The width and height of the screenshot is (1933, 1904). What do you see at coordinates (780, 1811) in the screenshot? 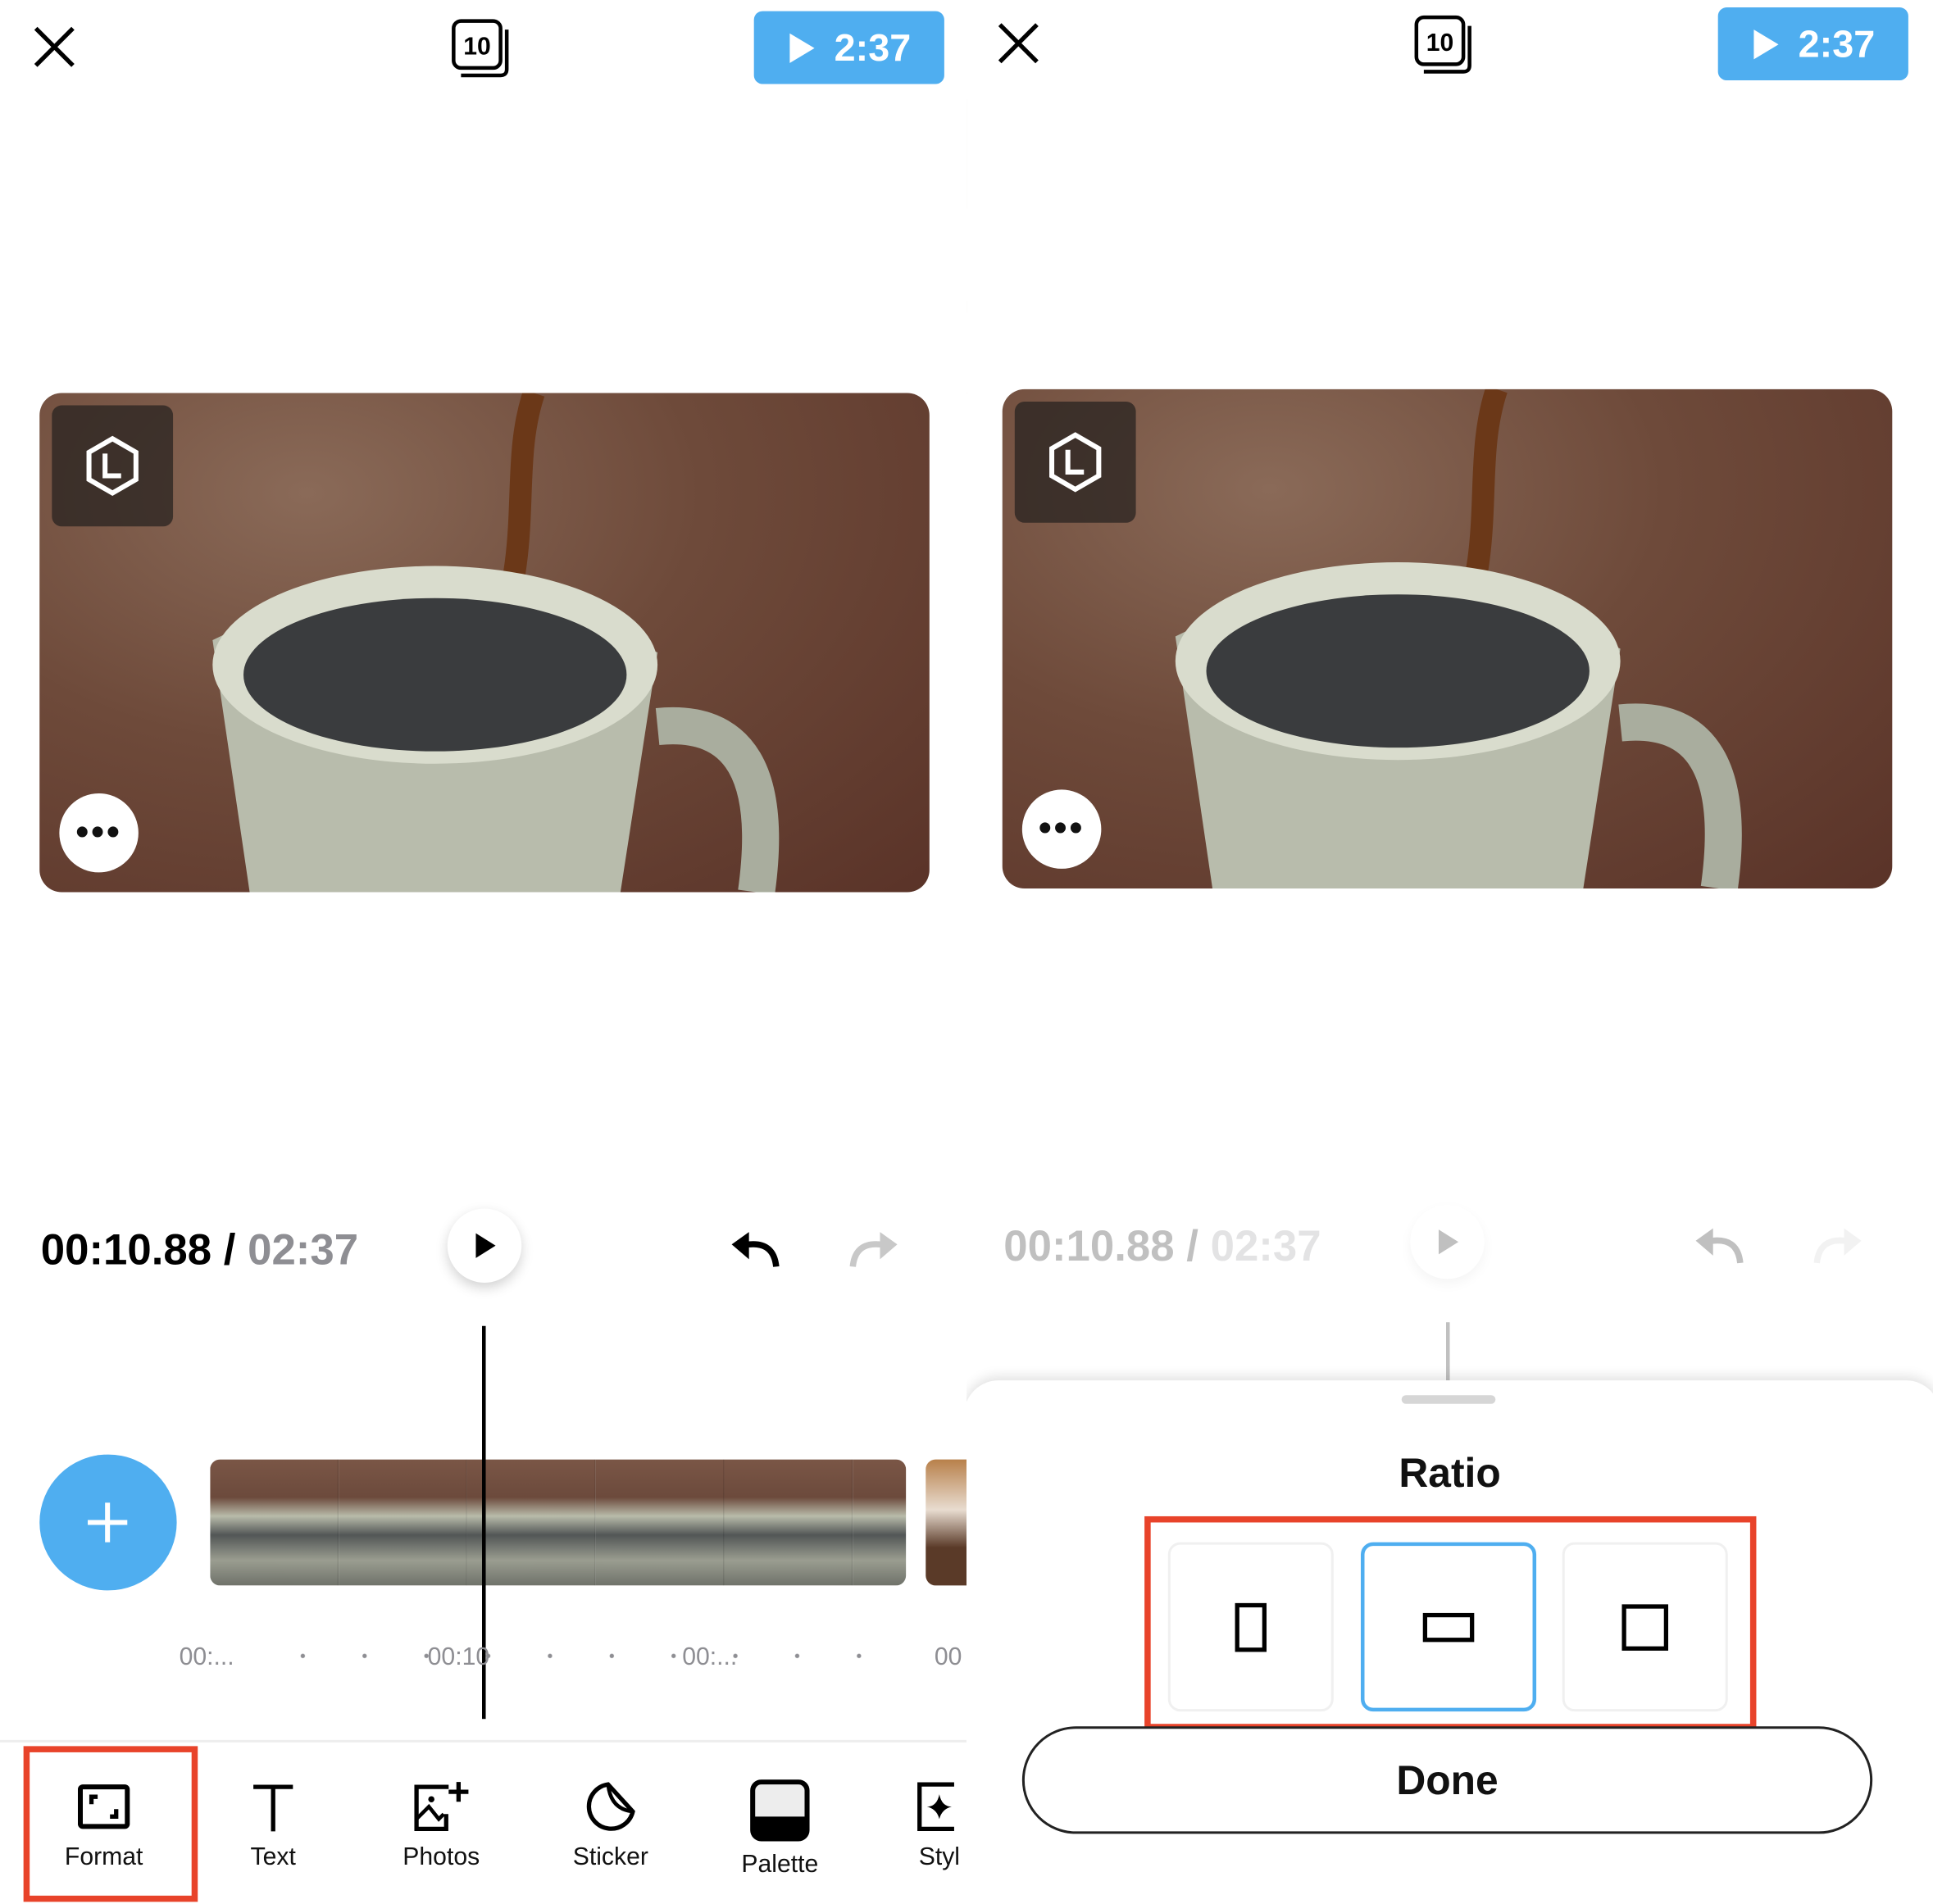
I see `palette-icon` at bounding box center [780, 1811].